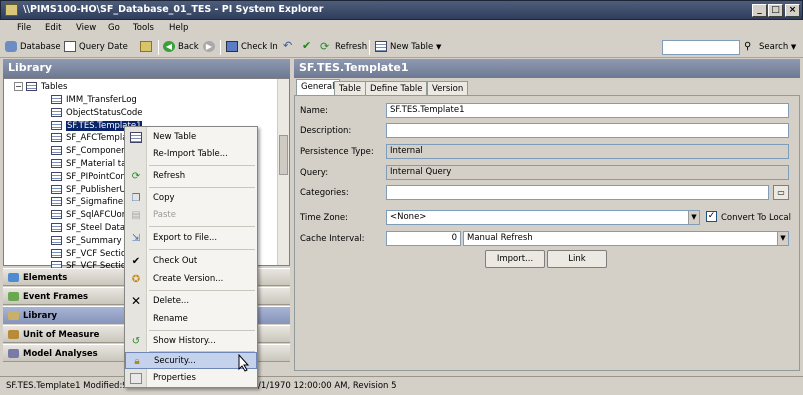 This screenshot has height=395, width=803. What do you see at coordinates (91, 165) in the screenshot?
I see `tree-item-table: SF_Material tab` at bounding box center [91, 165].